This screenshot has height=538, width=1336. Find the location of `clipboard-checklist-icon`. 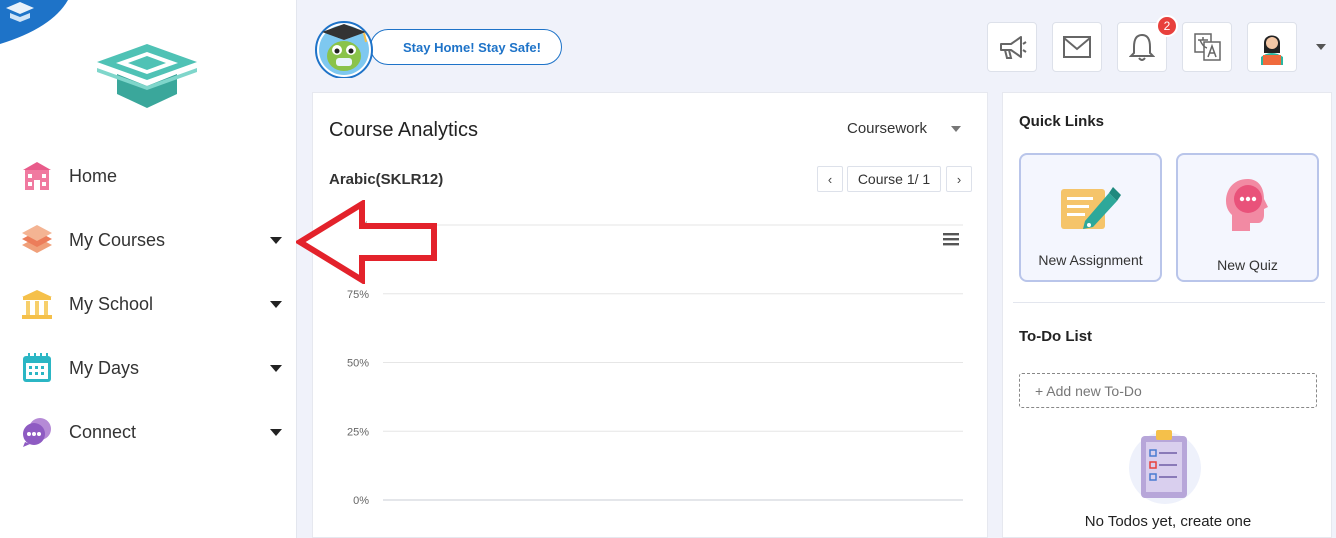

clipboard-checklist-icon is located at coordinates (1165, 467).